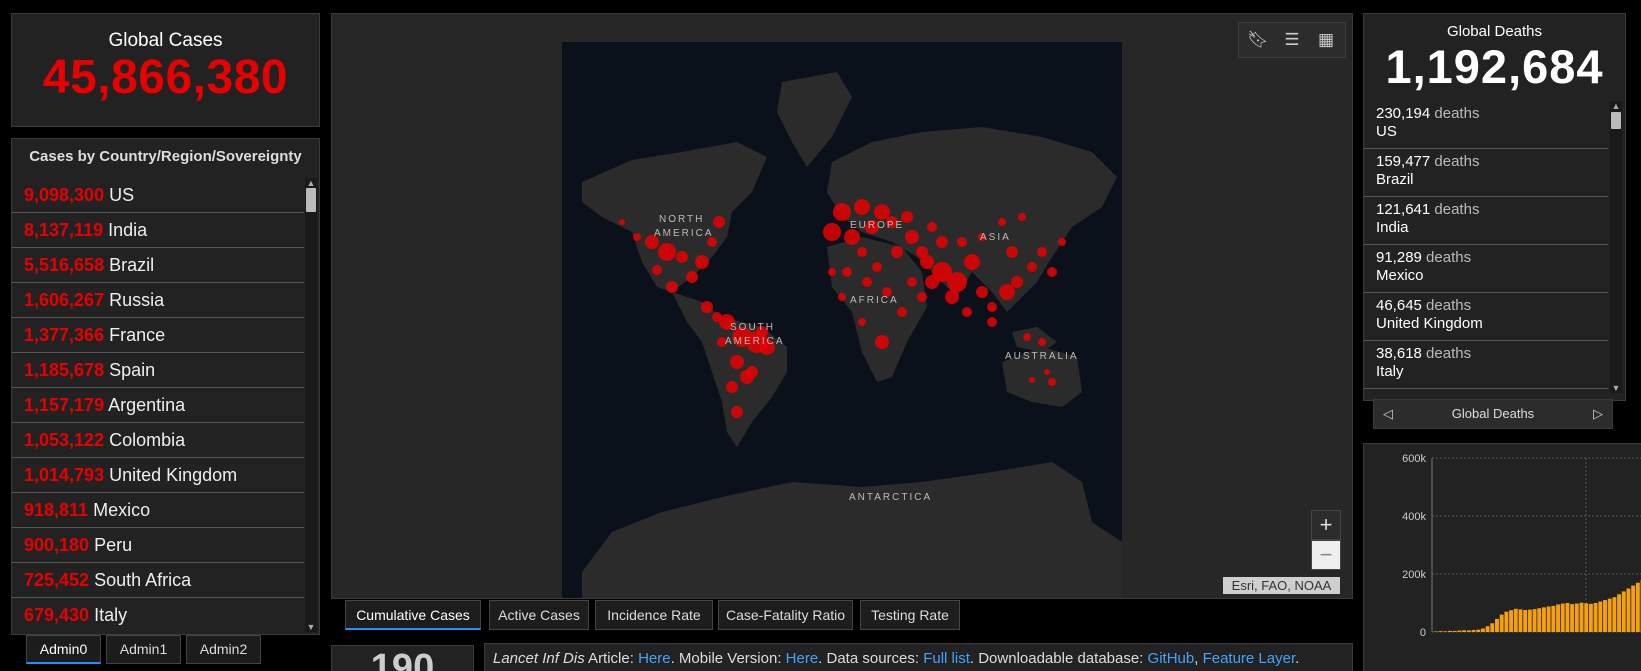 The image size is (1641, 671). What do you see at coordinates (1486, 221) in the screenshot?
I see `list-item: 121,641 deaths India` at bounding box center [1486, 221].